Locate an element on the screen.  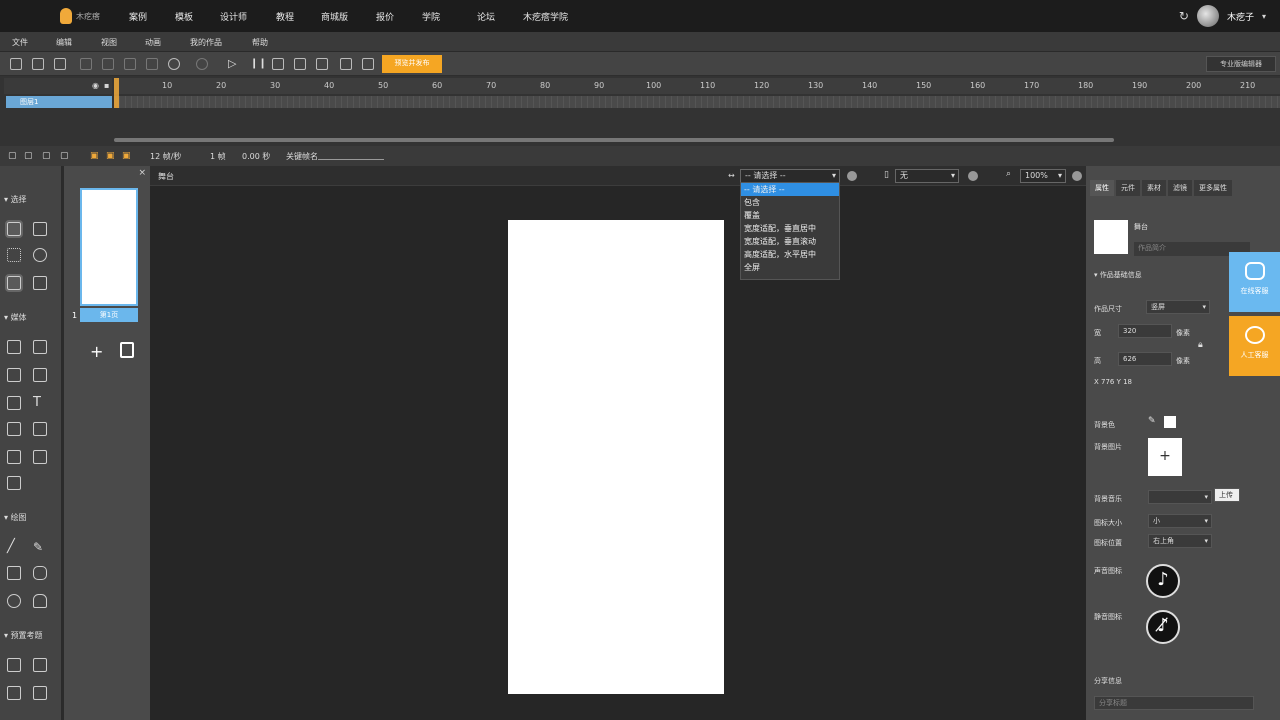
menu-animation: 动画 is located at coordinates (153, 42).